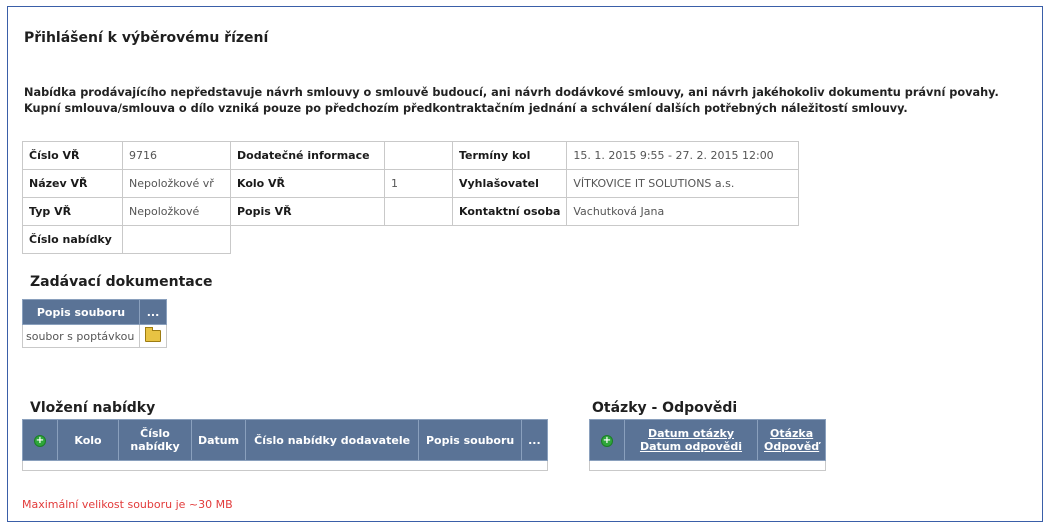 Image resolution: width=1053 pixels, height=529 pixels. Describe the element at coordinates (665, 408) in the screenshot. I see `otazky-odpovedi-title: Otázky - Odpovědi` at that location.